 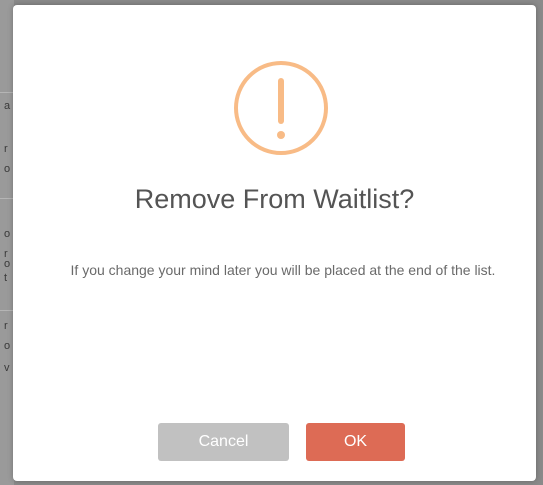 I want to click on background-text: v, so click(x=7, y=368).